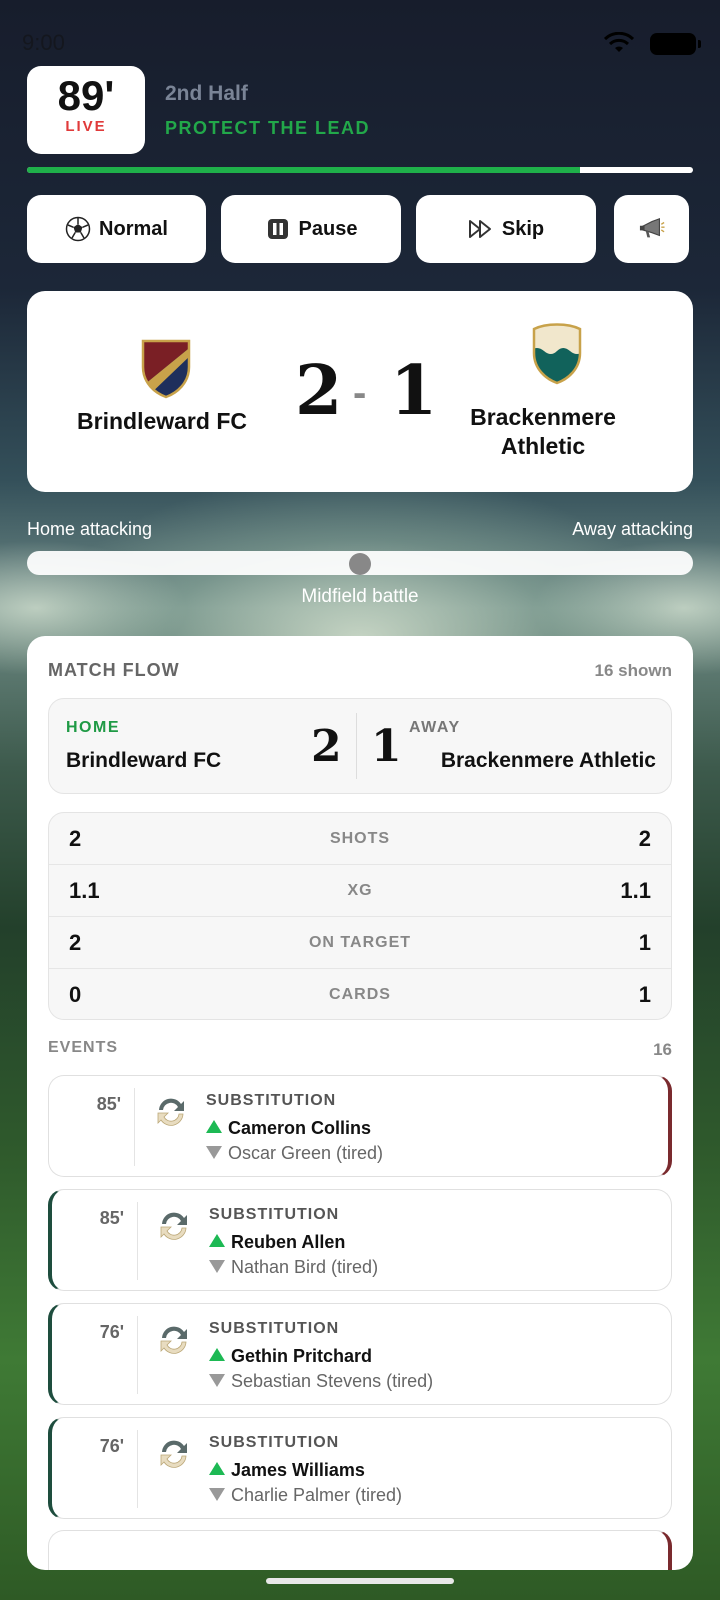  I want to click on stat-label: CARDS, so click(360, 994).